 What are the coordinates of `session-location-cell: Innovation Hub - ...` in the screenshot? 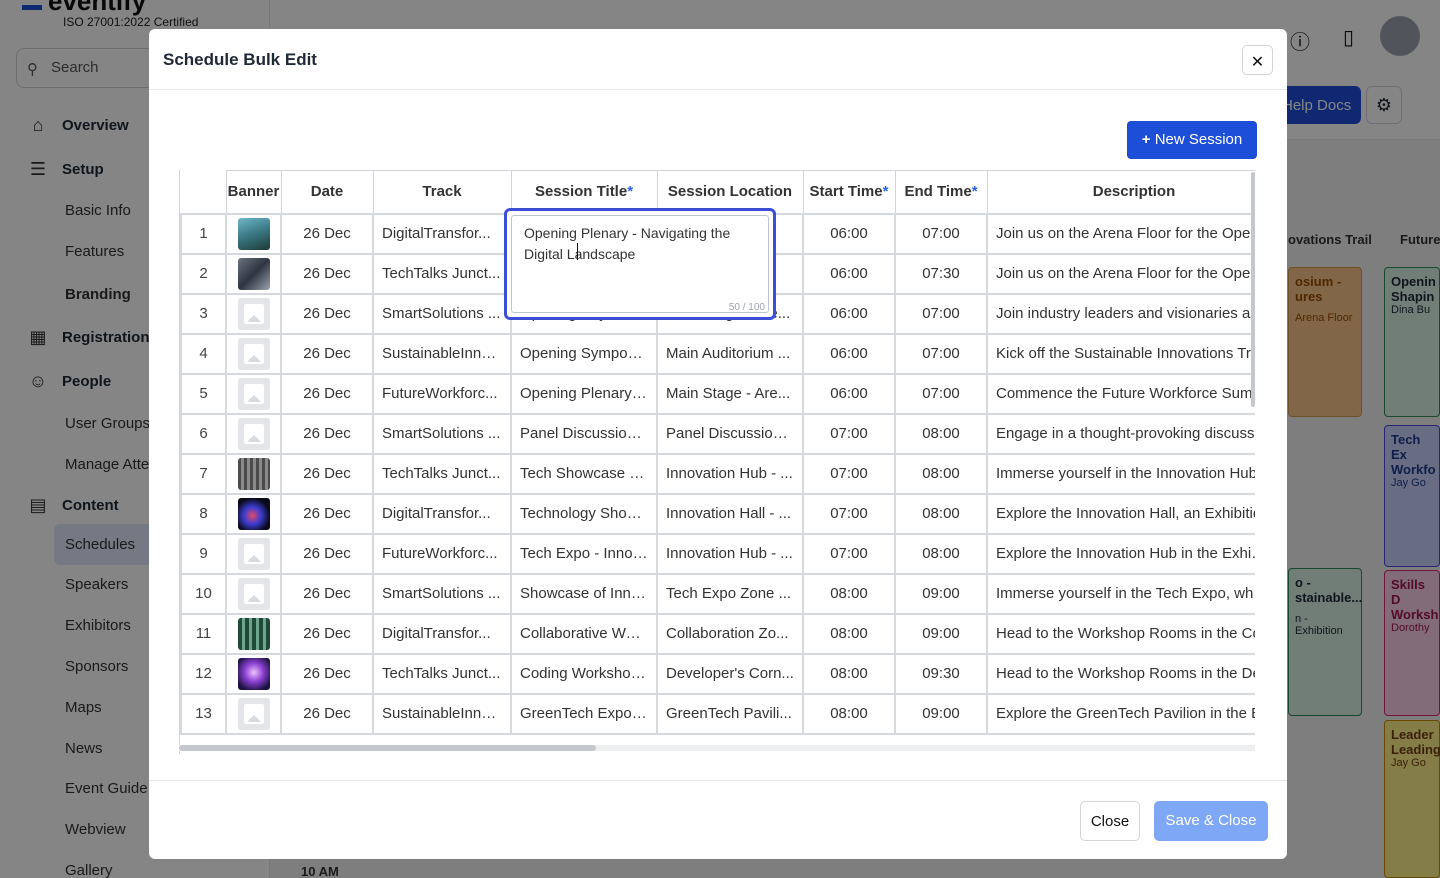 It's located at (730, 473).